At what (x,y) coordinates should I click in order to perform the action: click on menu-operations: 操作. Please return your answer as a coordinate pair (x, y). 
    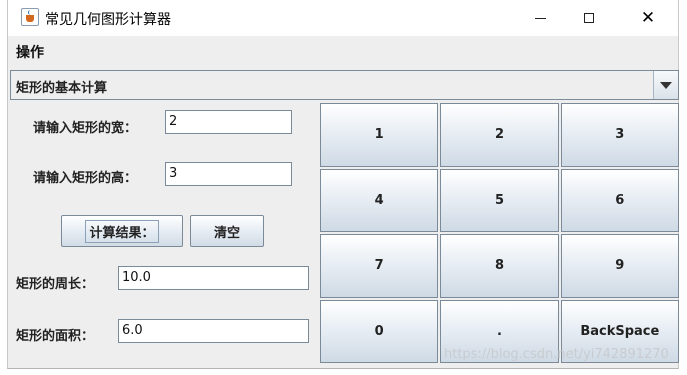
    Looking at the image, I should click on (30, 52).